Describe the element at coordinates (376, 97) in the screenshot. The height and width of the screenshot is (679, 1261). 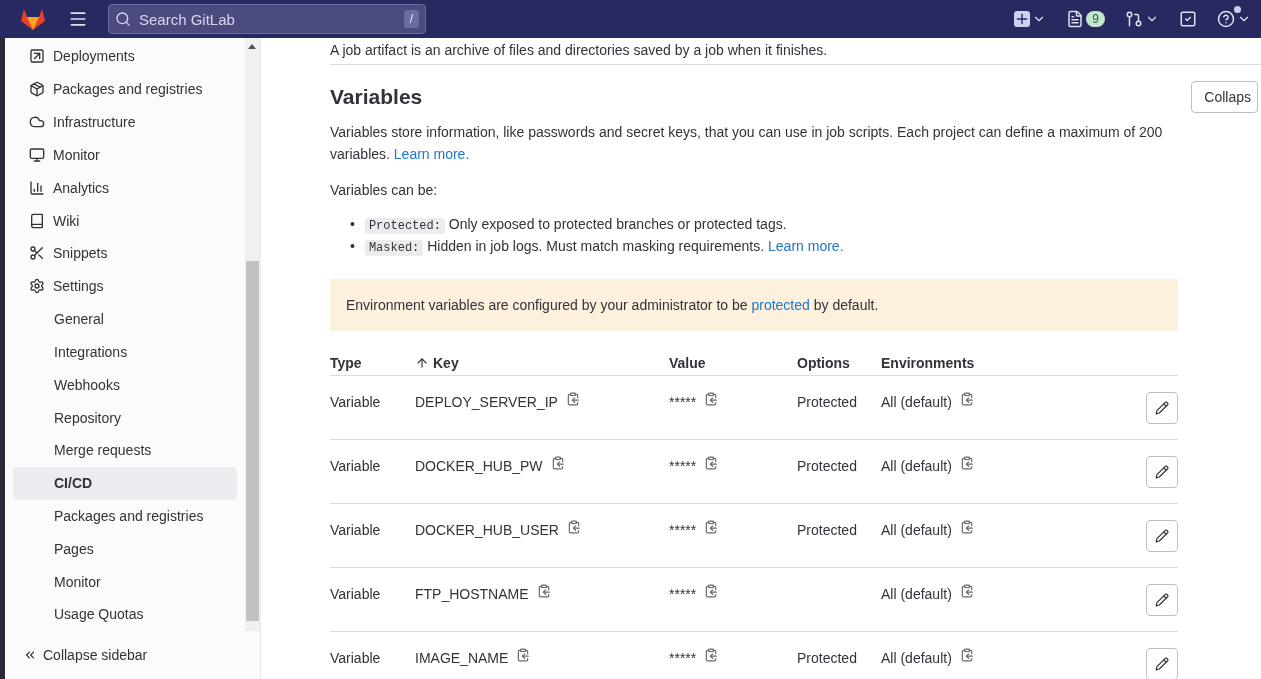
I see `section-title: Variables` at that location.